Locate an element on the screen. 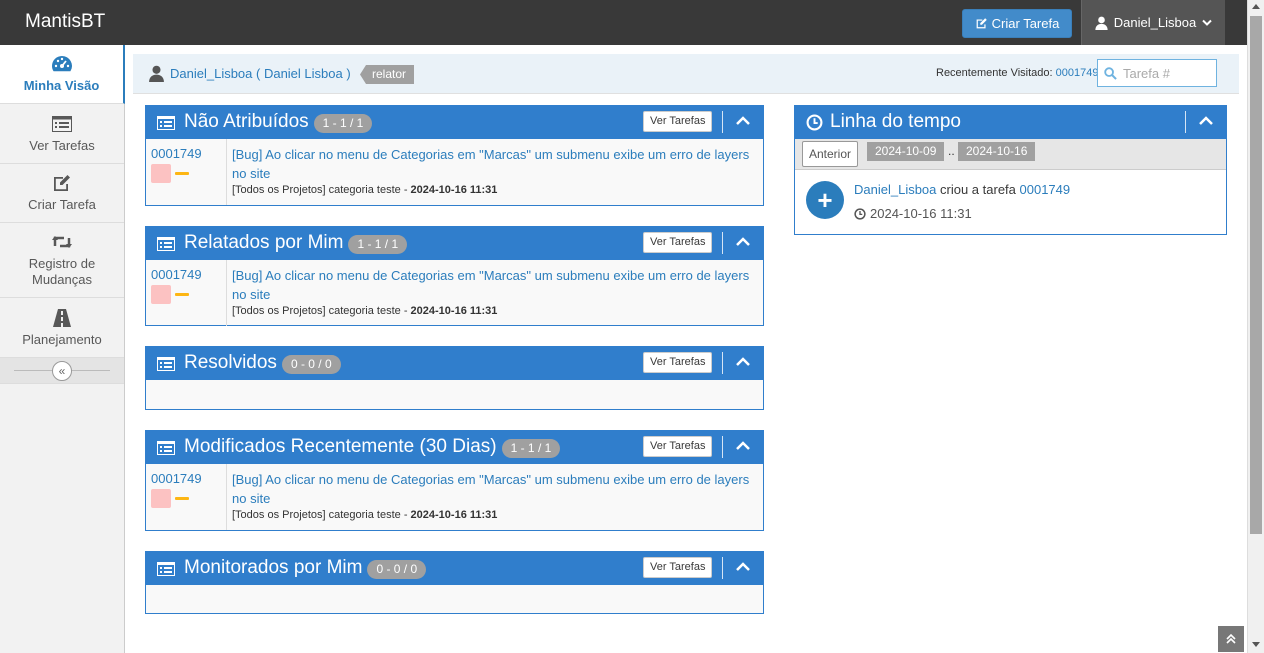  widget-title-text: Não Atribuídos is located at coordinates (246, 121).